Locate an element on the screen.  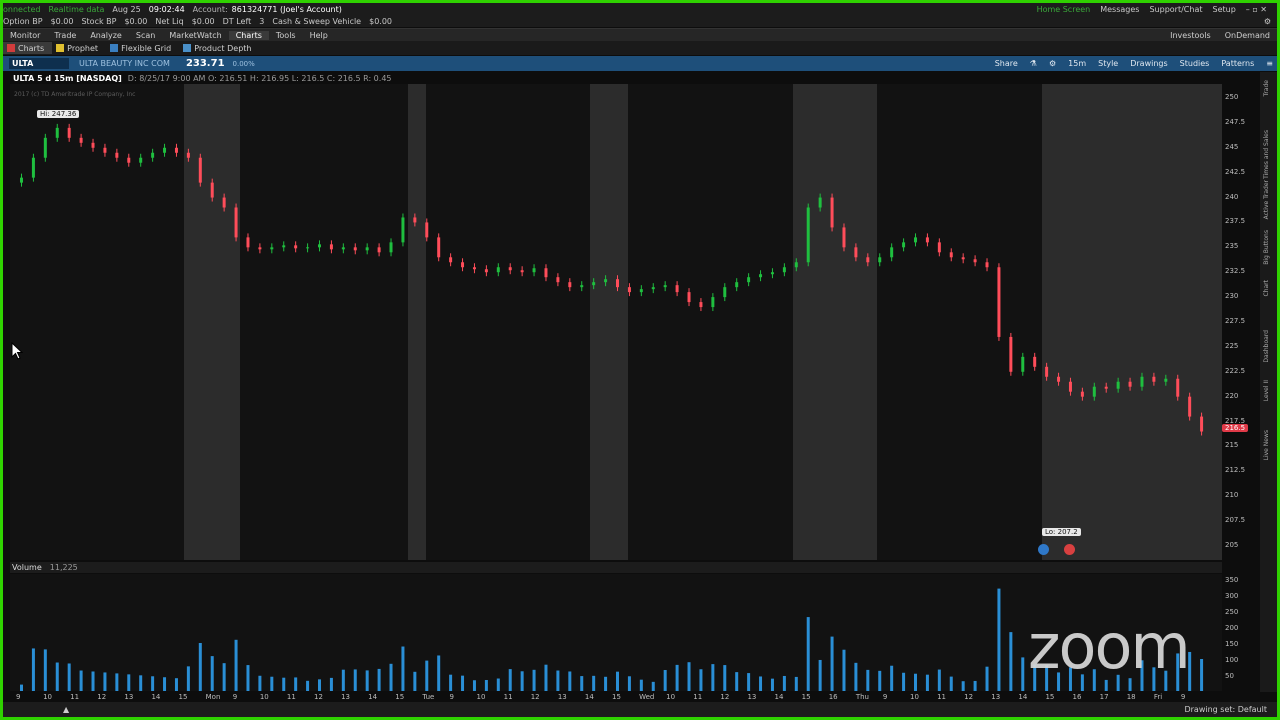
price-tick-label: 232.5 is located at coordinates (1235, 271).